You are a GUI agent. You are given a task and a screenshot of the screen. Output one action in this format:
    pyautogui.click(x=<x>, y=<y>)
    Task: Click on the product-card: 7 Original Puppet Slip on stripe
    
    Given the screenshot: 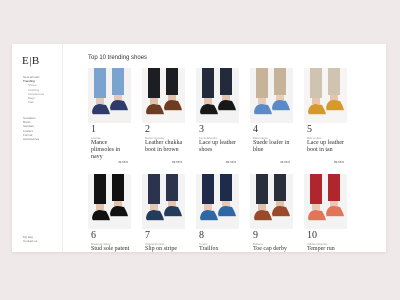 What is the action you would take?
    pyautogui.click(x=163, y=213)
    